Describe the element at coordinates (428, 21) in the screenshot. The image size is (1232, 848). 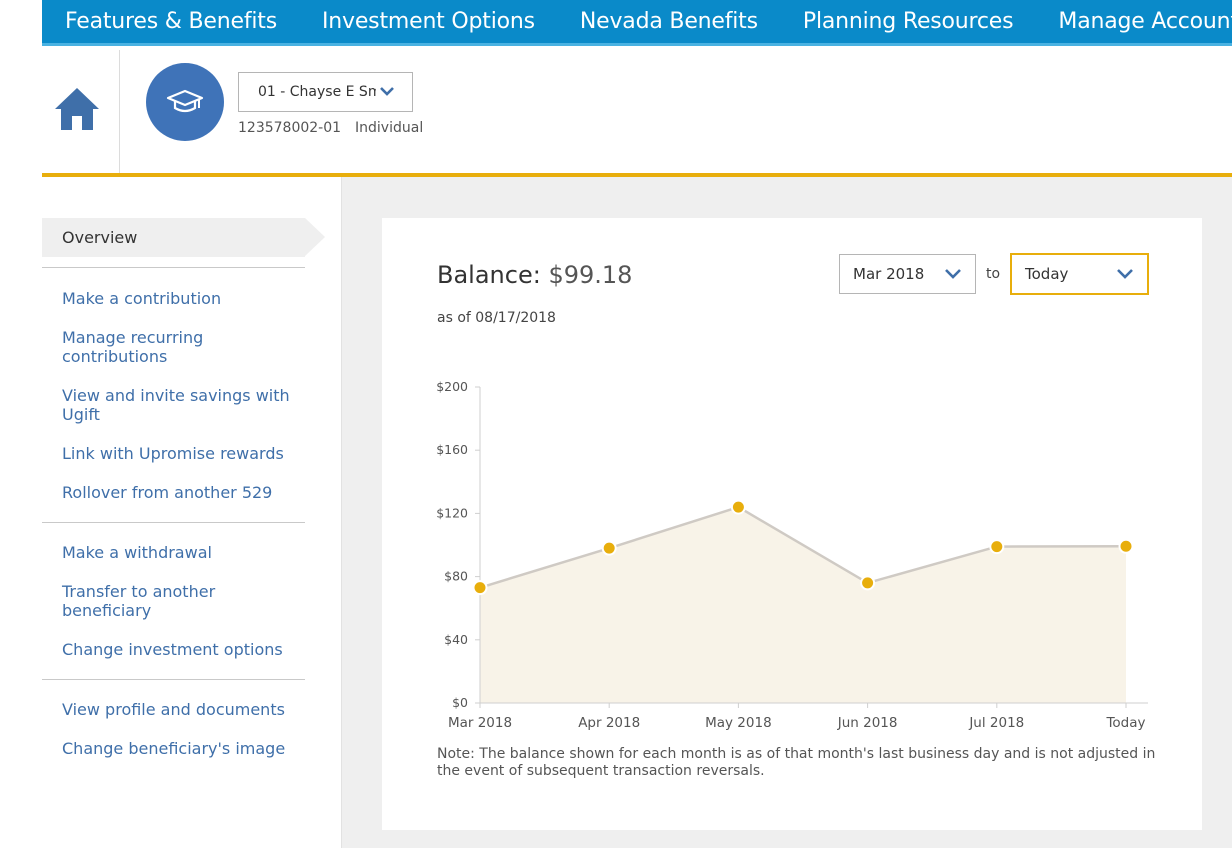
I see `nav-investment-options: Investment Options` at that location.